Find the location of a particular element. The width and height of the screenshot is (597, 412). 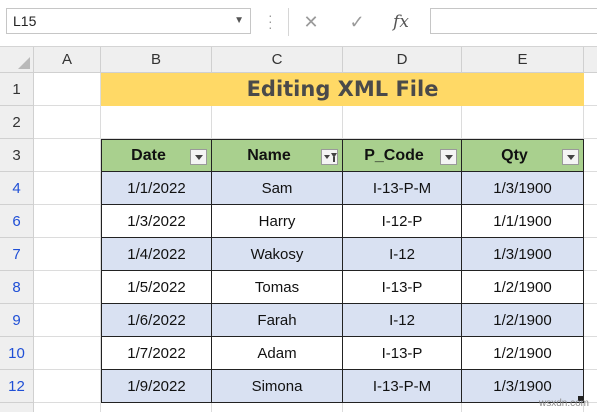

filter-dropdown-date is located at coordinates (198, 157).